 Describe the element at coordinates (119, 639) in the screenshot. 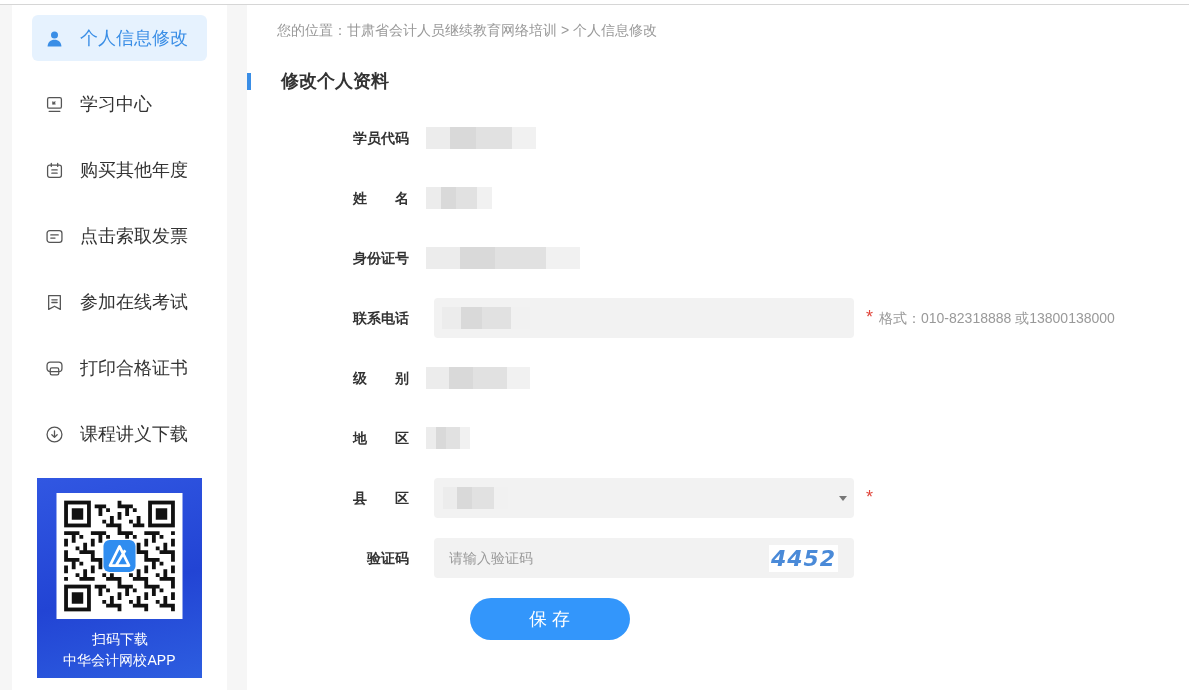

I see `promo-caption: 扫码下载` at that location.